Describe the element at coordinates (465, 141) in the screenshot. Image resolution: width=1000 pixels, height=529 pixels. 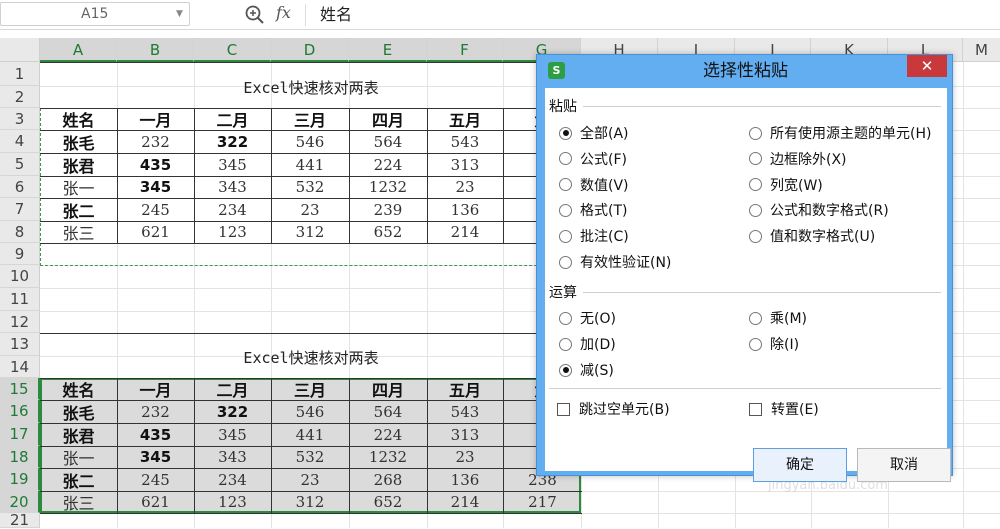
I see `table-cell: 543` at that location.